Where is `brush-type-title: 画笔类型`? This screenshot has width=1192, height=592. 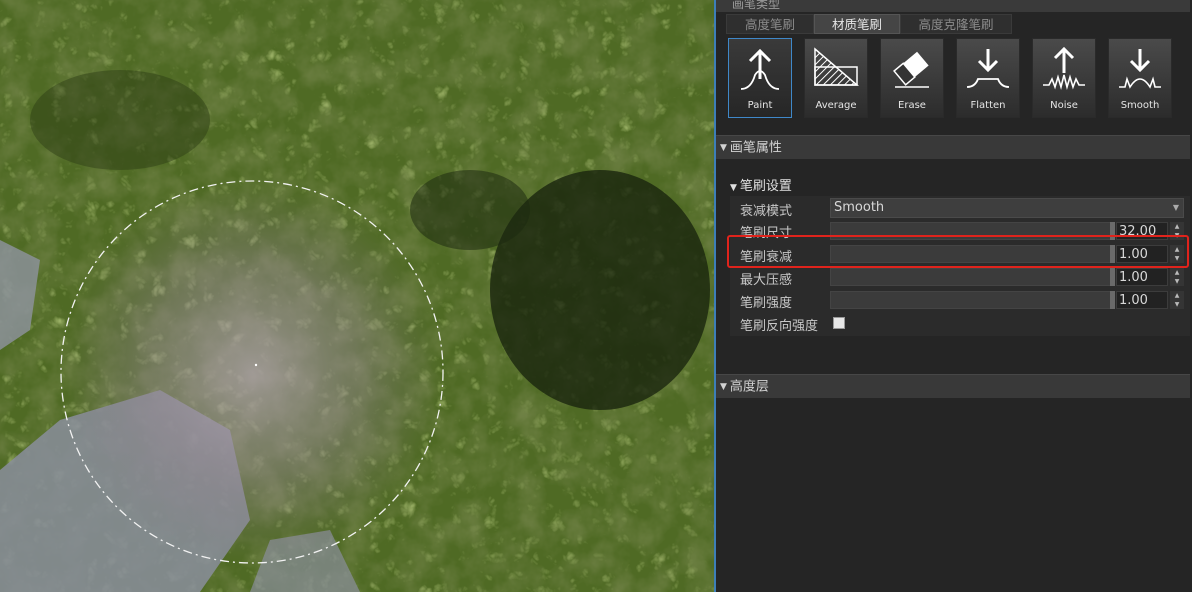 brush-type-title: 画笔类型 is located at coordinates (756, 5).